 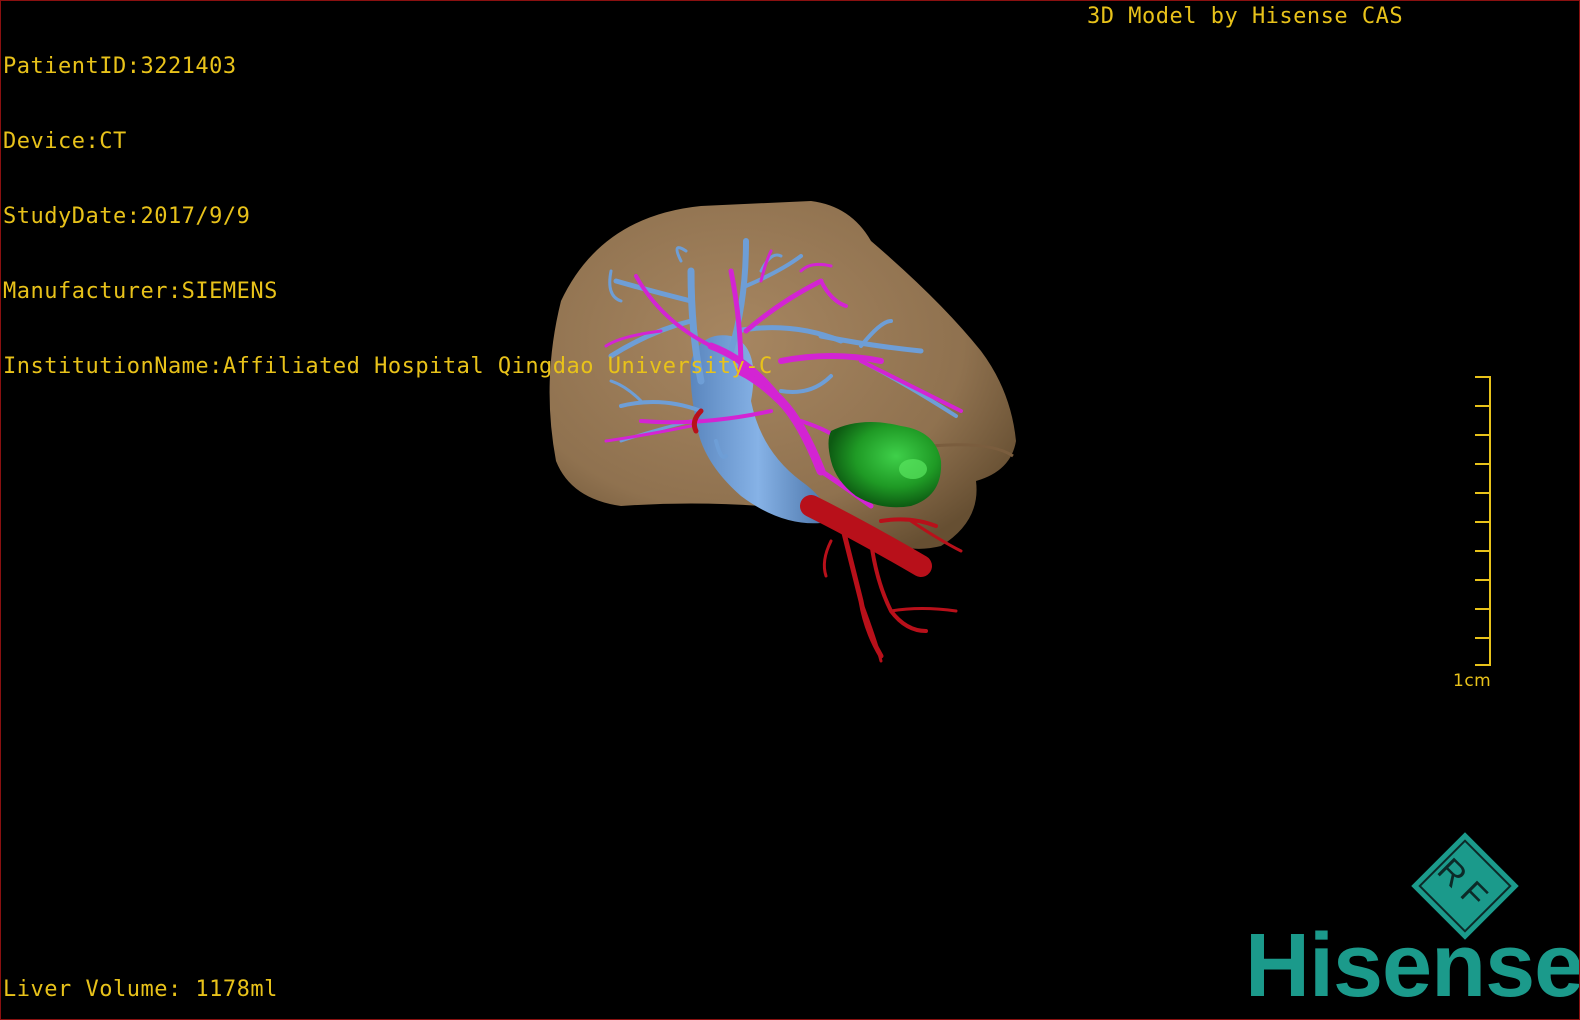 I want to click on study-date-label: StudyDate:2017/9/9, so click(x=127, y=216).